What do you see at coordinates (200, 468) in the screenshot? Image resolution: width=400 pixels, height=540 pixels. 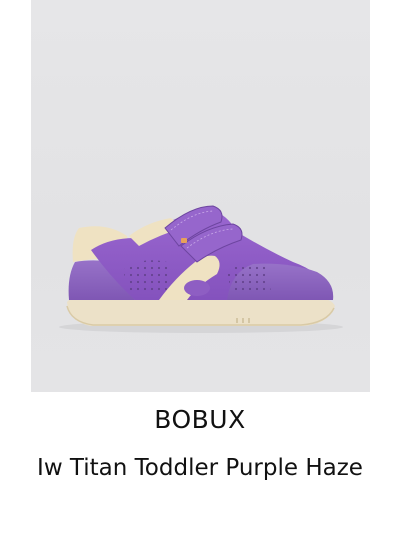 I see `product-name: Iw Titan Toddler Purple Haze` at bounding box center [200, 468].